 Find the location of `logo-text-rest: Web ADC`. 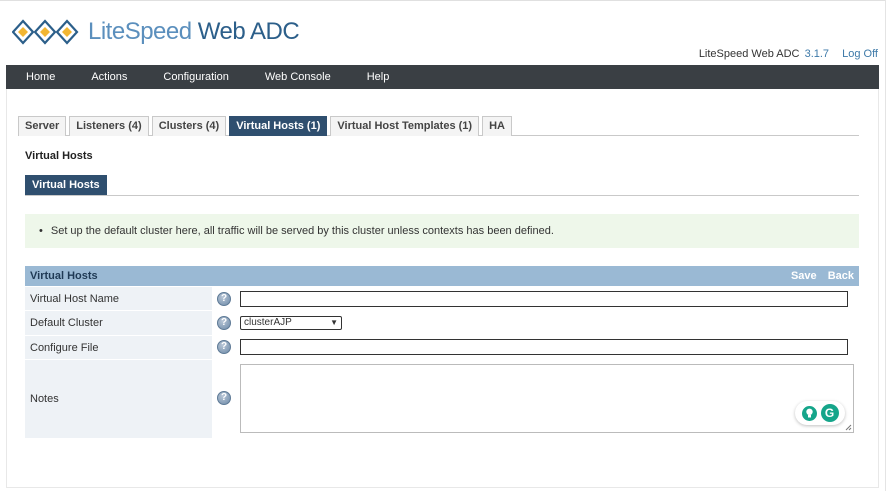

logo-text-rest: Web ADC is located at coordinates (245, 31).